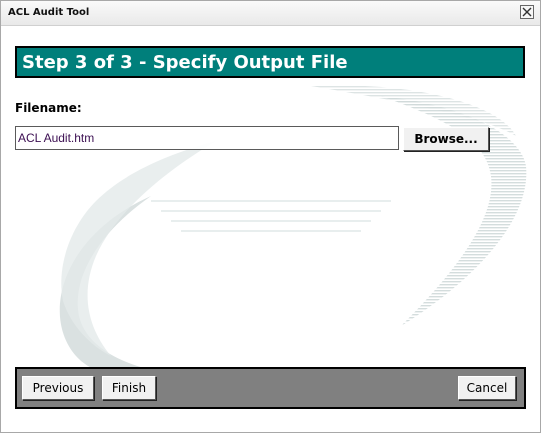 This screenshot has width=541, height=433. Describe the element at coordinates (270, 13) in the screenshot. I see `title-bar: ACL Audit Tool` at that location.